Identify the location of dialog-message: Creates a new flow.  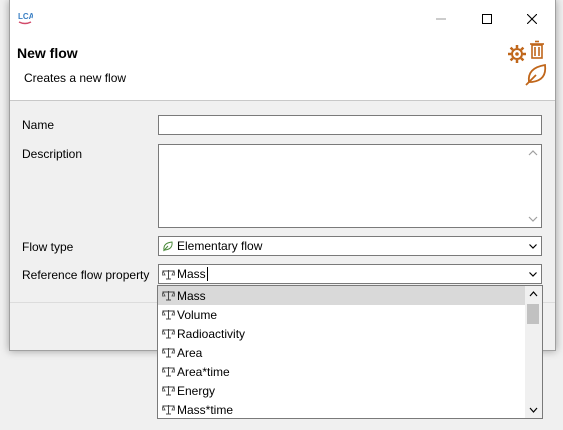
(75, 78).